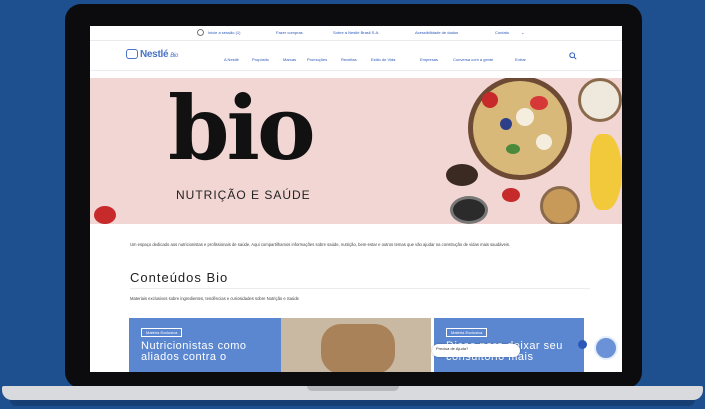 Image resolution: width=705 pixels, height=409 pixels. I want to click on section-title: Conteúdos Bio, so click(179, 277).